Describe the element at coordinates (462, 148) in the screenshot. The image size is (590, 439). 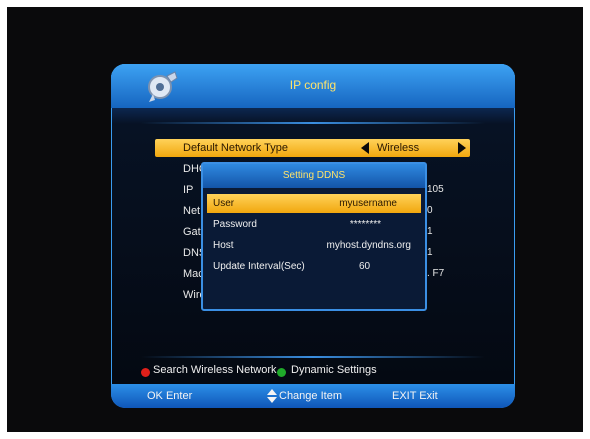
I see `arrow-right-icon` at that location.